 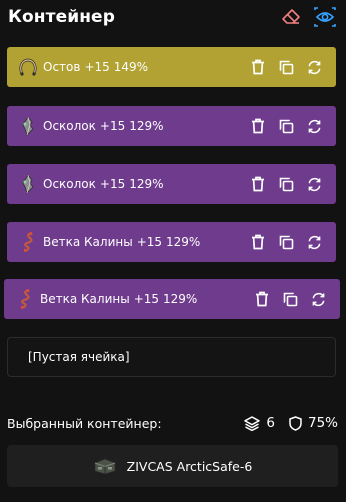 What do you see at coordinates (28, 67) in the screenshot?
I see `horseshoe-icon` at bounding box center [28, 67].